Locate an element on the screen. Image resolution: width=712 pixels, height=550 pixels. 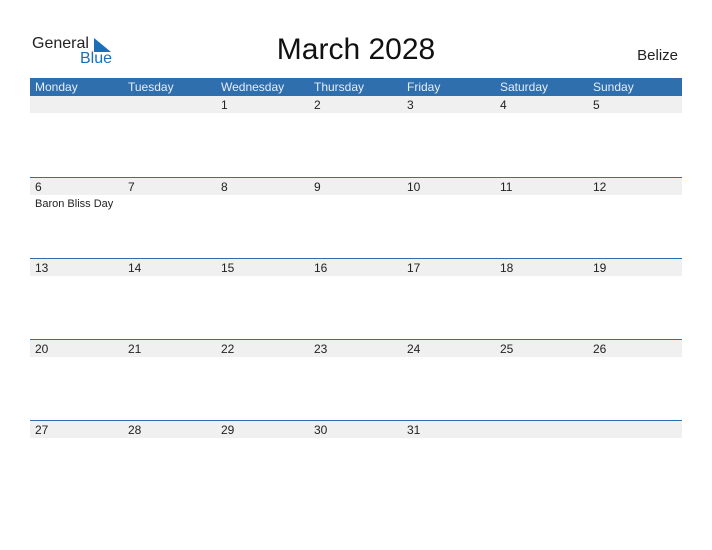
day-number: 14 is located at coordinates (135, 268).